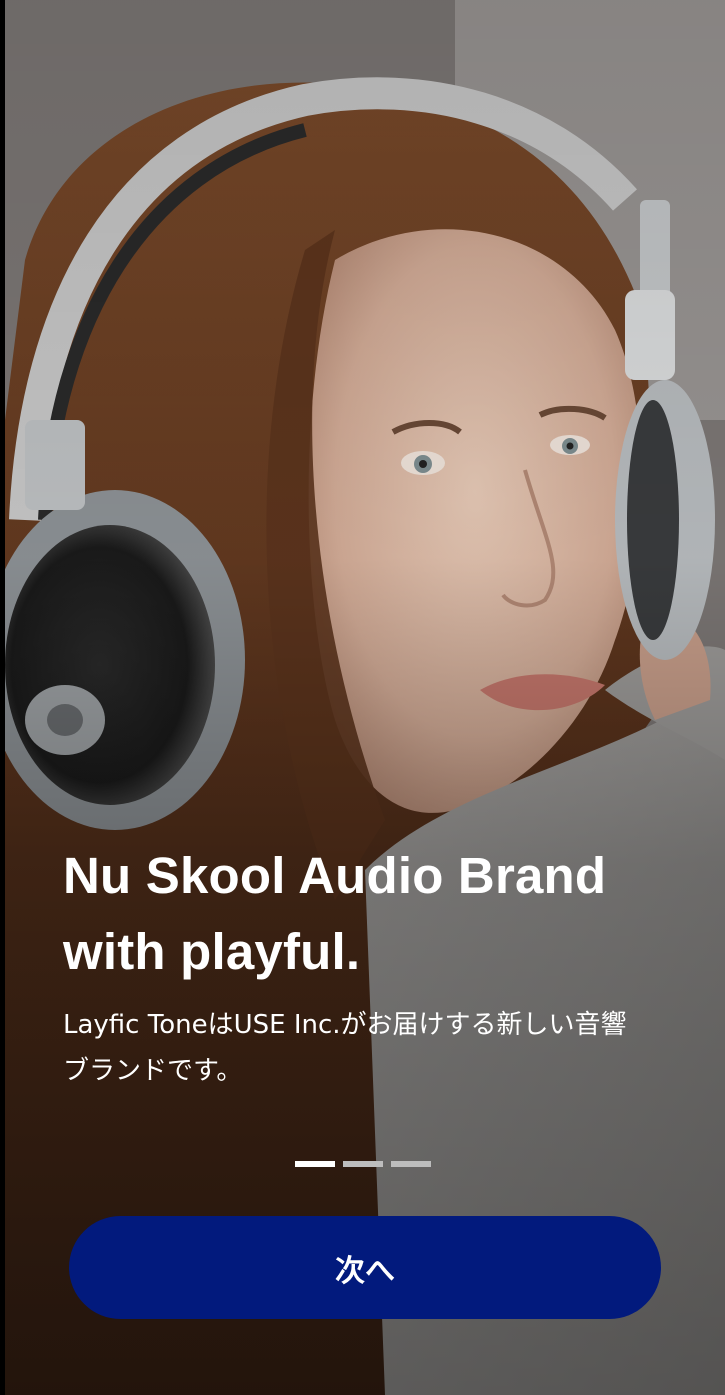 Image resolution: width=725 pixels, height=1395 pixels. Describe the element at coordinates (212, 951) in the screenshot. I see `headline-line-2: with playful.` at that location.